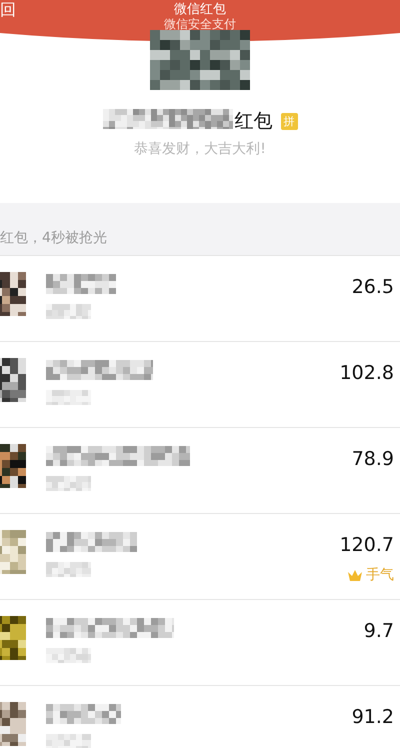  I want to click on amount-text: 91.2, so click(373, 717).